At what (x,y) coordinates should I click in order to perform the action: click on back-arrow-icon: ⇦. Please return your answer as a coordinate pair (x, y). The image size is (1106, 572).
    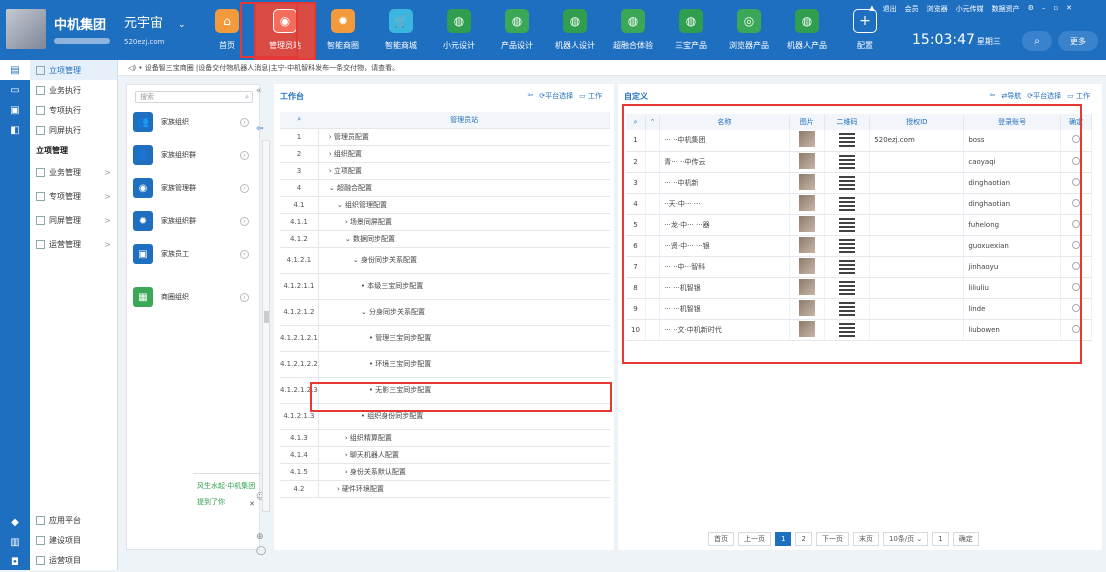
    Looking at the image, I should click on (260, 129).